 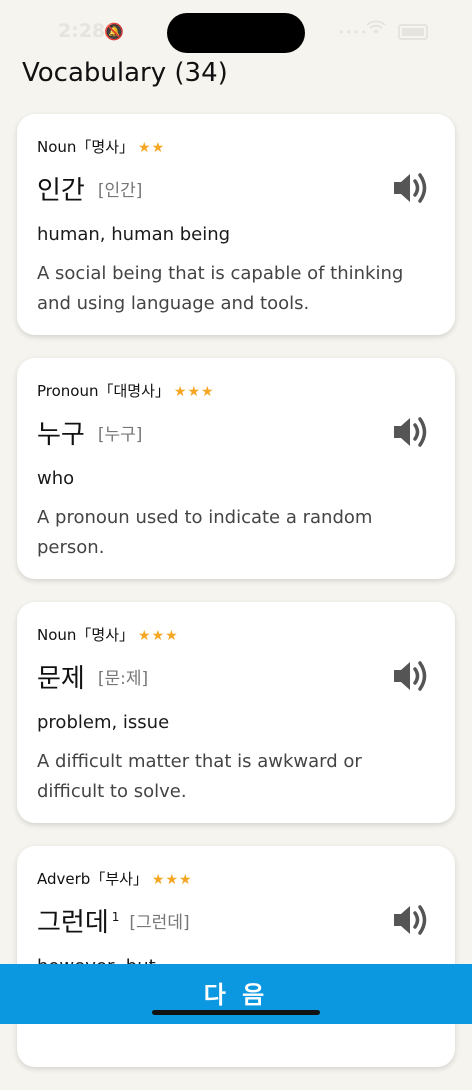 I want to click on part-of-speech: Pronoun「대명사」 ★★★, so click(x=126, y=390).